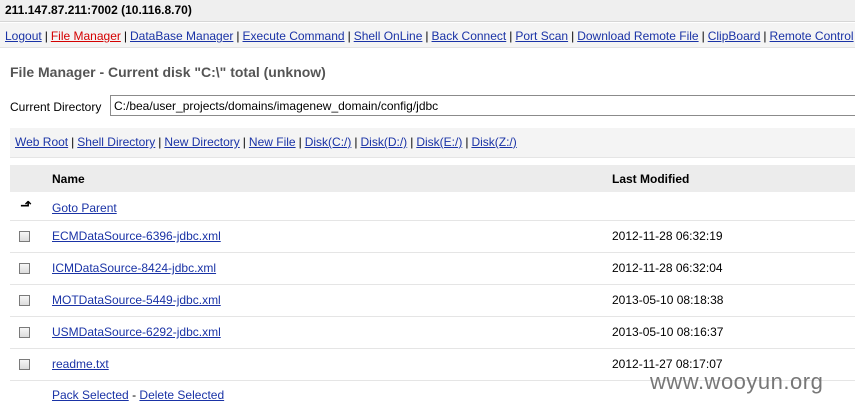 The height and width of the screenshot is (411, 855). What do you see at coordinates (384, 142) in the screenshot?
I see `link-disk-d: Disk(D:/)` at bounding box center [384, 142].